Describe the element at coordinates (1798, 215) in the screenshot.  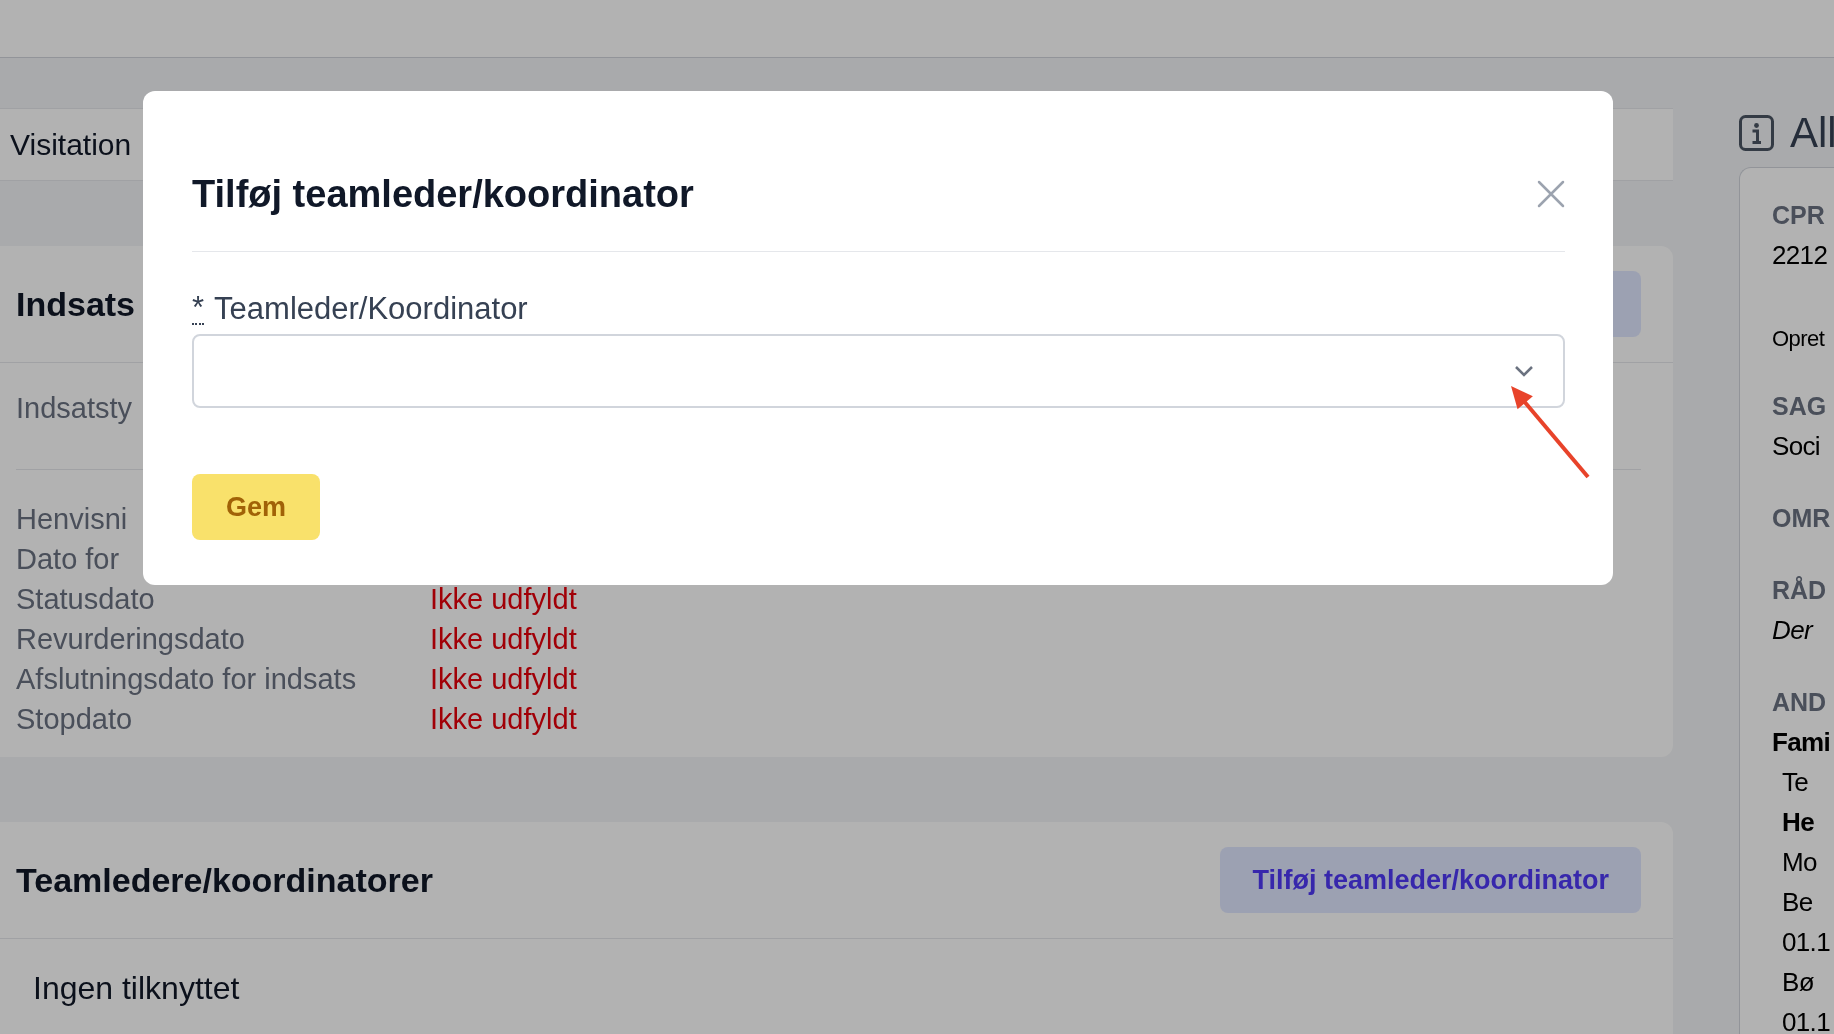
I see `section-label: CPR` at that location.